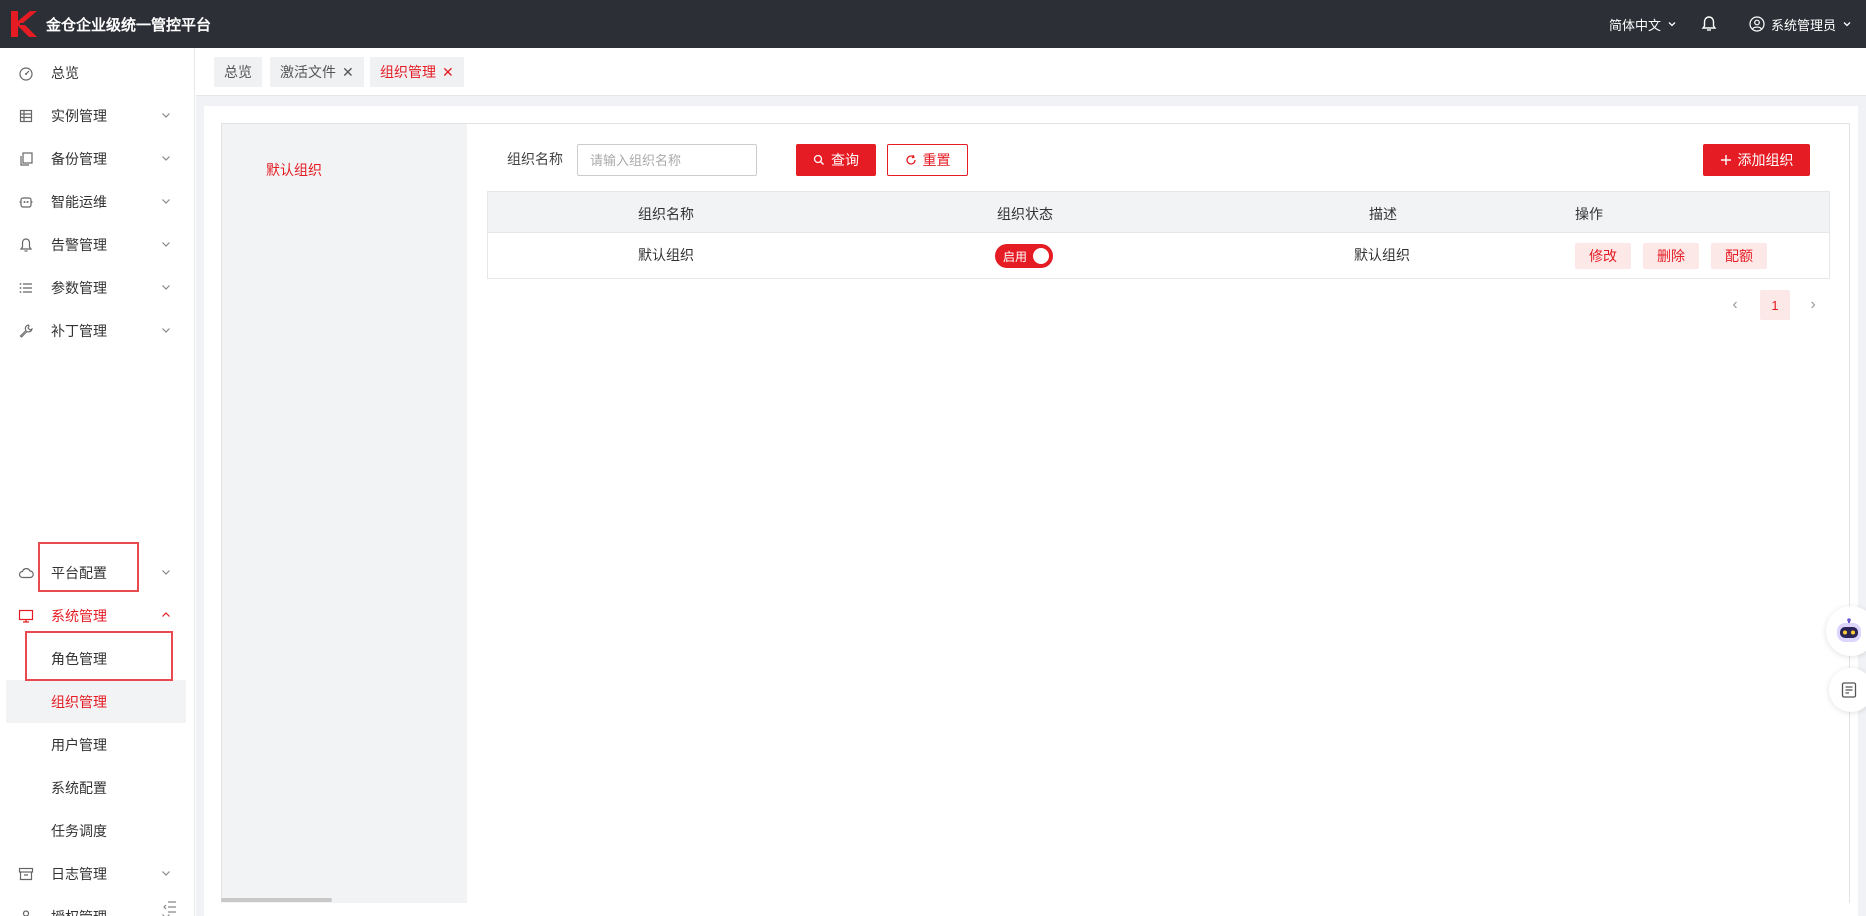  I want to click on sidebar-item-instances: 实例管理, so click(97, 115).